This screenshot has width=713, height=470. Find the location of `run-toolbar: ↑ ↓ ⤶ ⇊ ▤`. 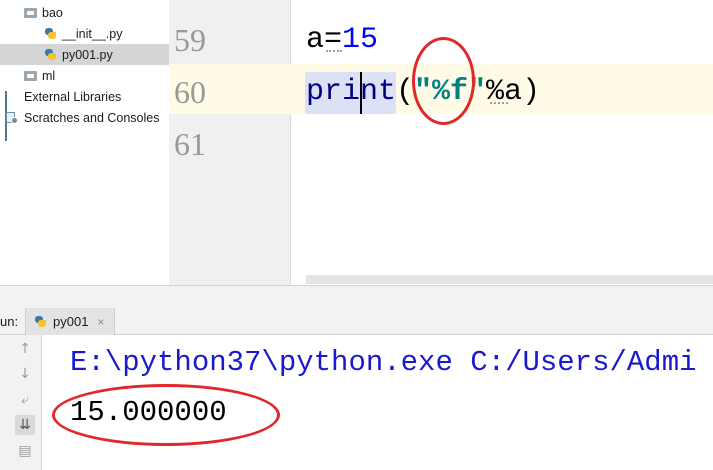

run-toolbar: ↑ ↓ ⤶ ⇊ ▤ is located at coordinates (21, 402).